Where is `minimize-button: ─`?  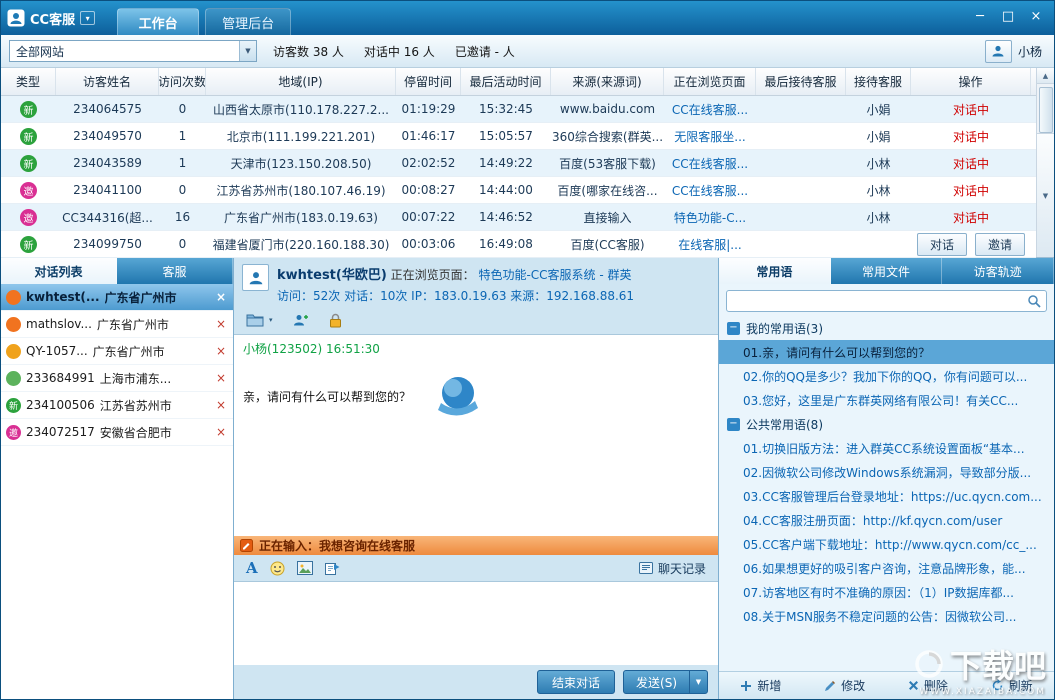 minimize-button: ─ is located at coordinates (980, 16).